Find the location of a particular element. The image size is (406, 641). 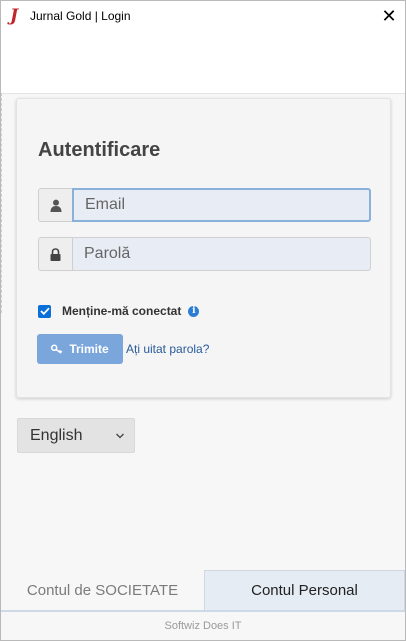

email-input-group is located at coordinates (204, 205).